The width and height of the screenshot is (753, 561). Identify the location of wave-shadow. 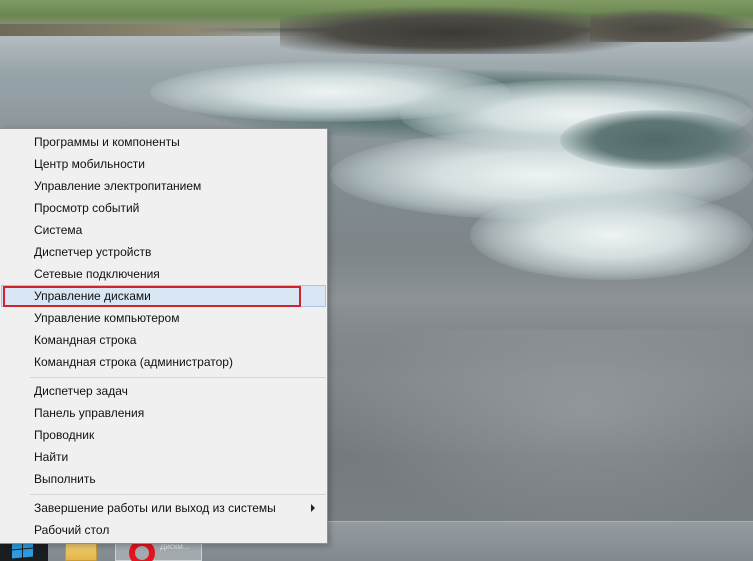
(656, 140).